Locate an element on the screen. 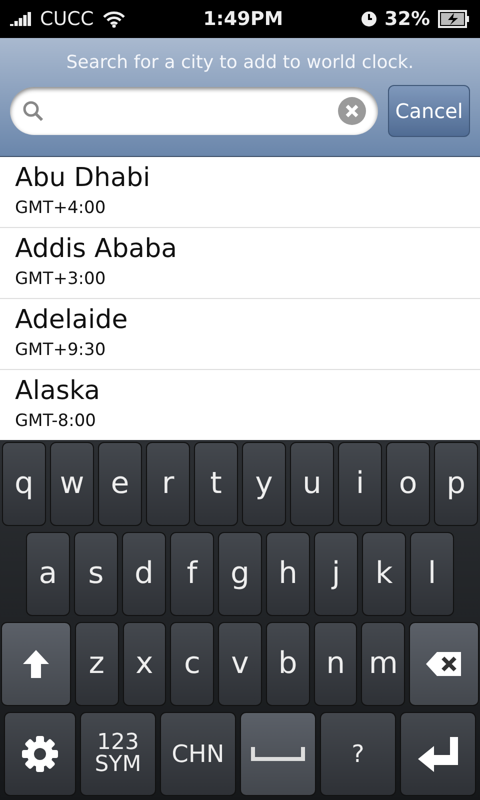 This screenshot has height=800, width=480. keyboard-key: q is located at coordinates (24, 484).